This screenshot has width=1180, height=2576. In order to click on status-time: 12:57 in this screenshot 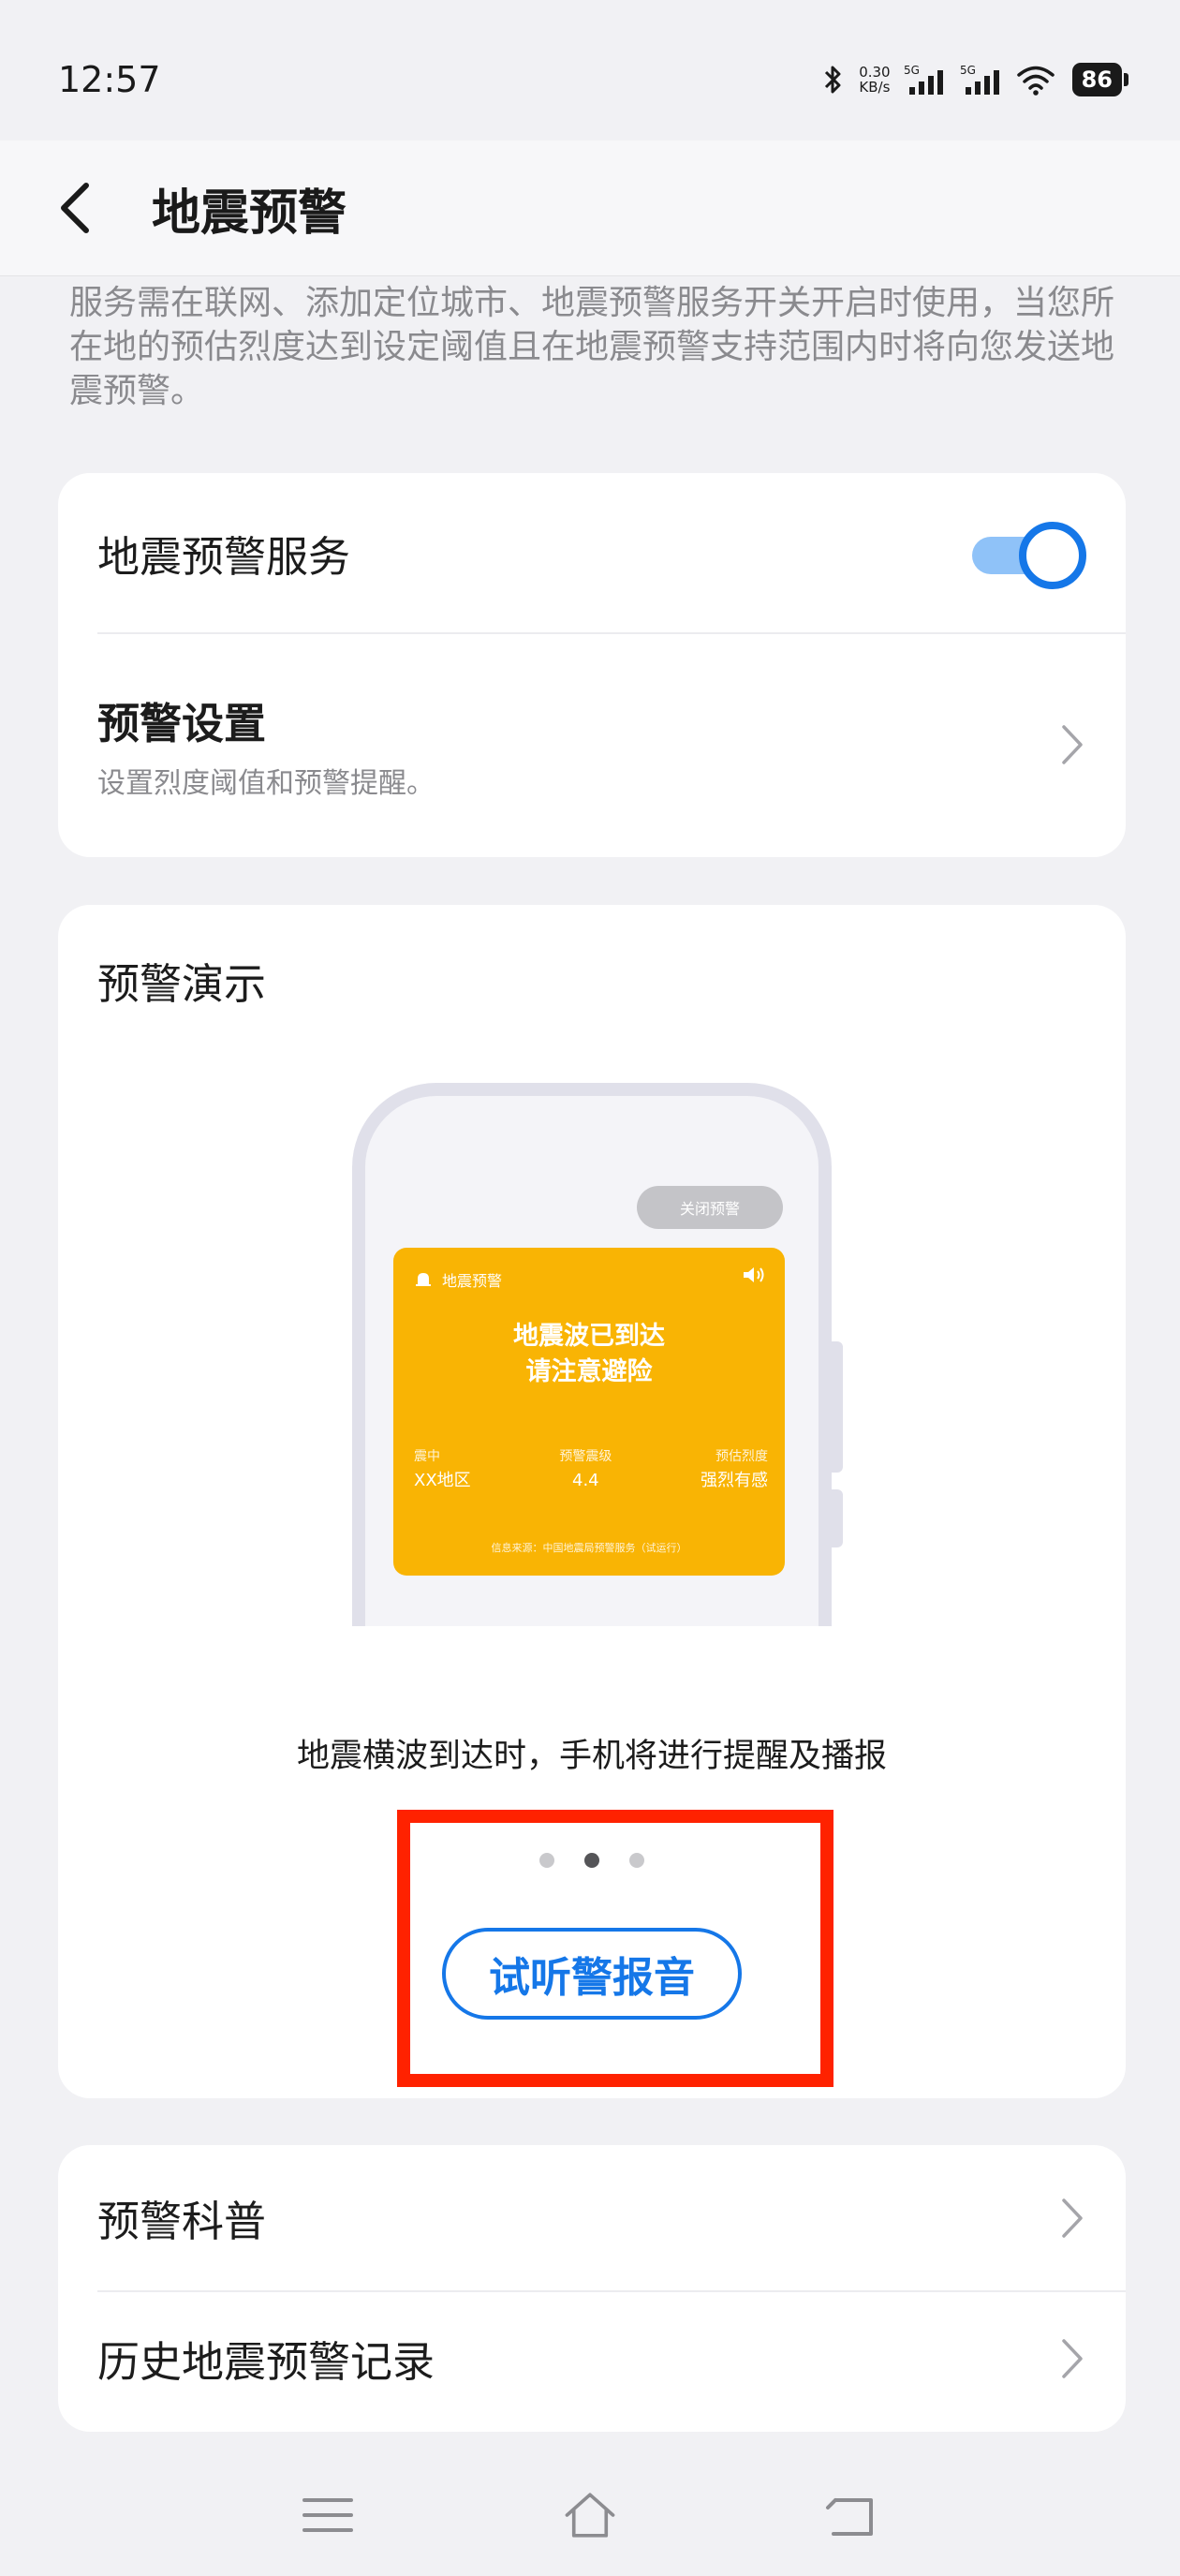, I will do `click(109, 79)`.